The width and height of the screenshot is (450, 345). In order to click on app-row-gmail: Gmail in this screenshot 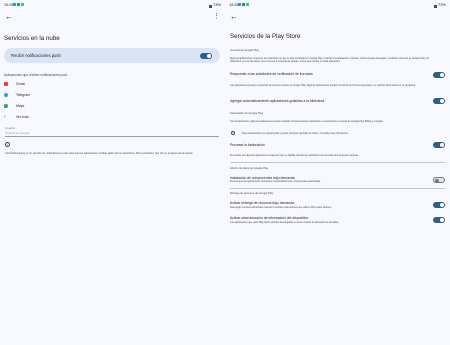, I will do `click(14, 84)`.